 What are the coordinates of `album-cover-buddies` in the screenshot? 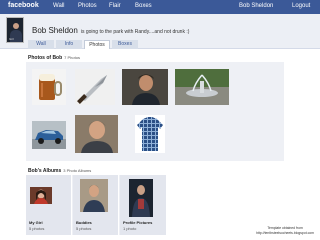 It's located at (94, 195).